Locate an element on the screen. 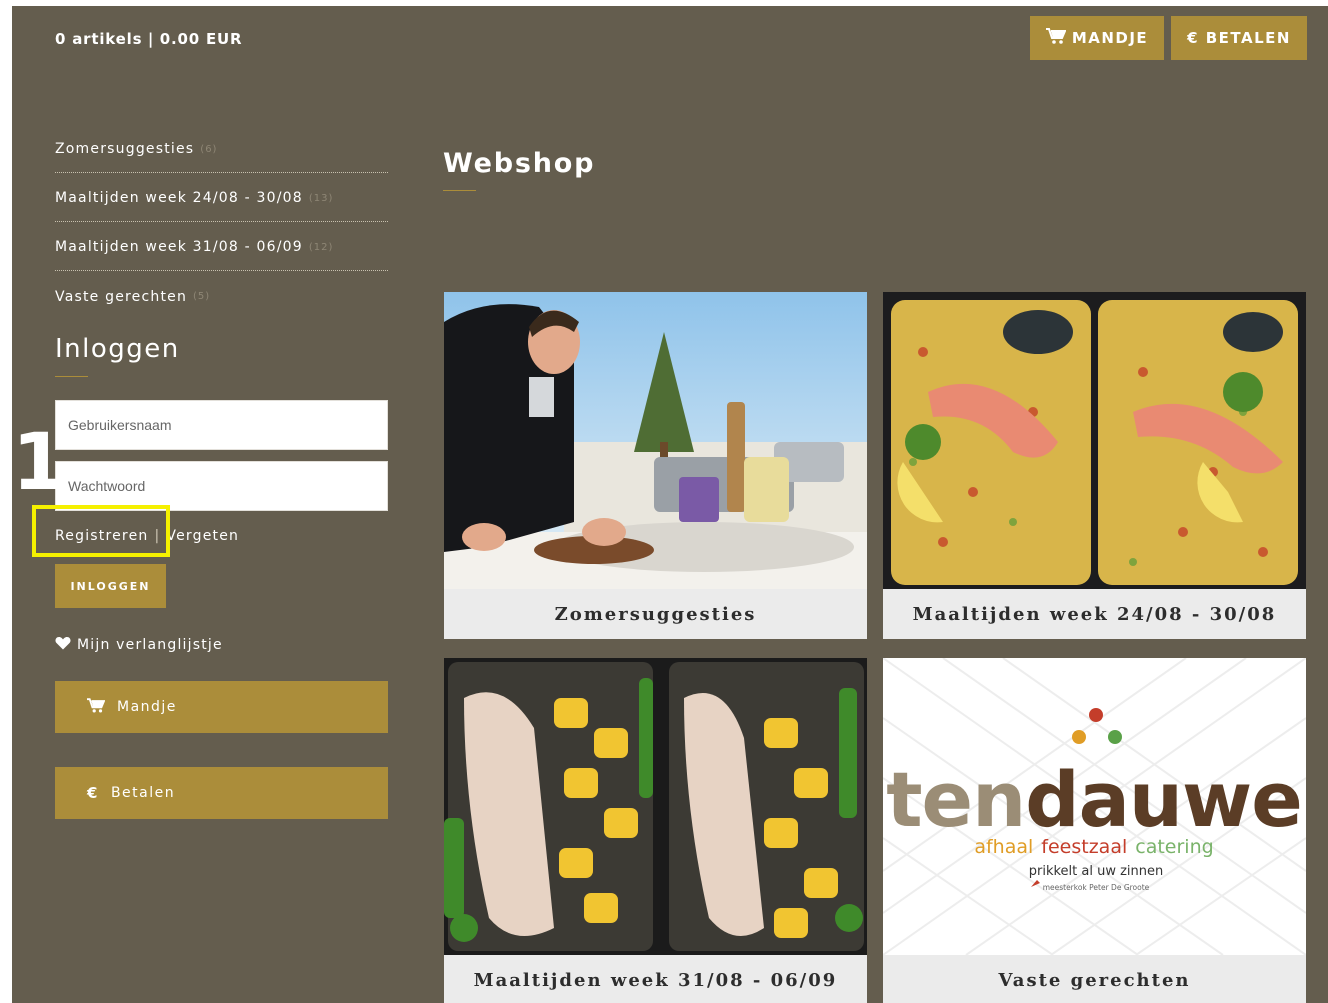 Image resolution: width=1328 pixels, height=1003 pixels. svg-text: tendauwe is located at coordinates (1094, 799).